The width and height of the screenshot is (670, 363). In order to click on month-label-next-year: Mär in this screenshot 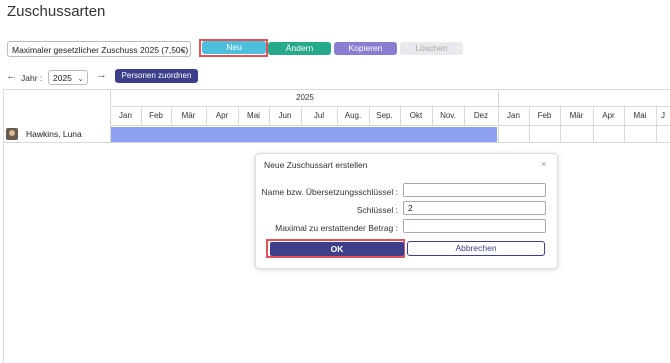, I will do `click(576, 115)`.